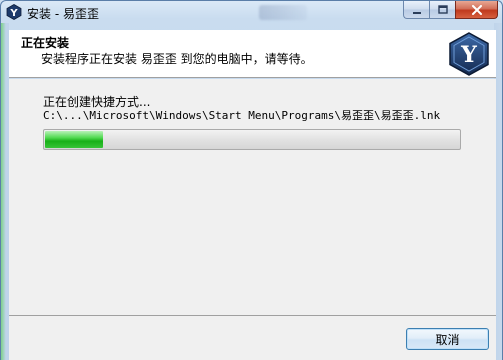 This screenshot has height=360, width=503. I want to click on progress-fill, so click(74, 139).